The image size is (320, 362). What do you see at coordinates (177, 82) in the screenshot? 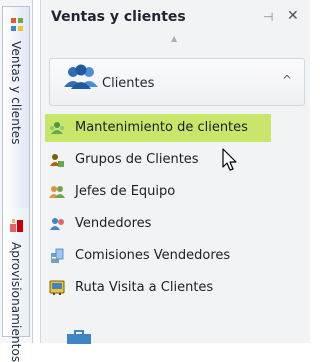
I see `group-clientes: Clientes ^` at bounding box center [177, 82].